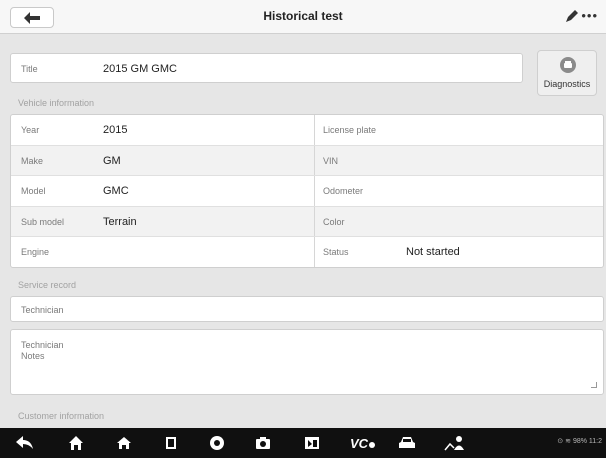 This screenshot has height=458, width=606. What do you see at coordinates (33, 356) in the screenshot?
I see `notes-label-line2: Notes` at bounding box center [33, 356].